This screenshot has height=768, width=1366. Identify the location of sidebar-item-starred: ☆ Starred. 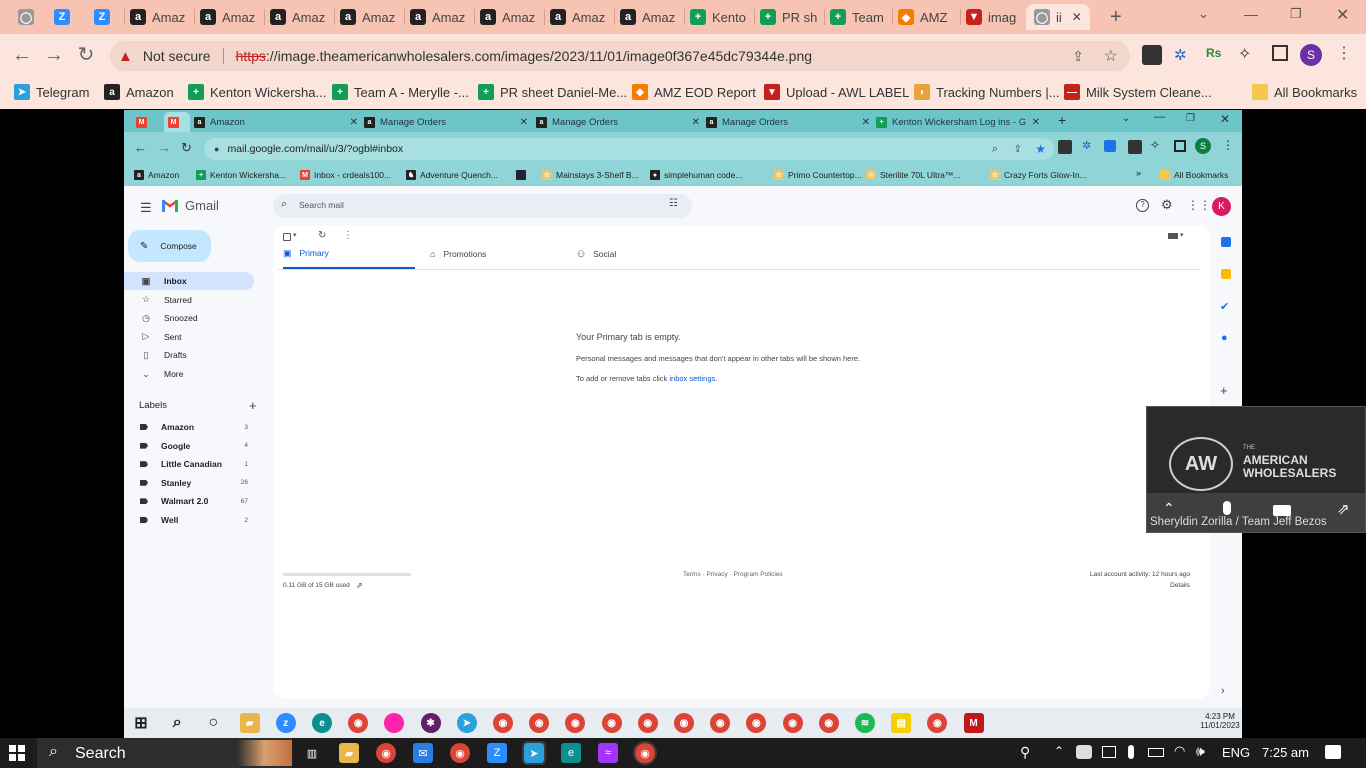
(189, 300).